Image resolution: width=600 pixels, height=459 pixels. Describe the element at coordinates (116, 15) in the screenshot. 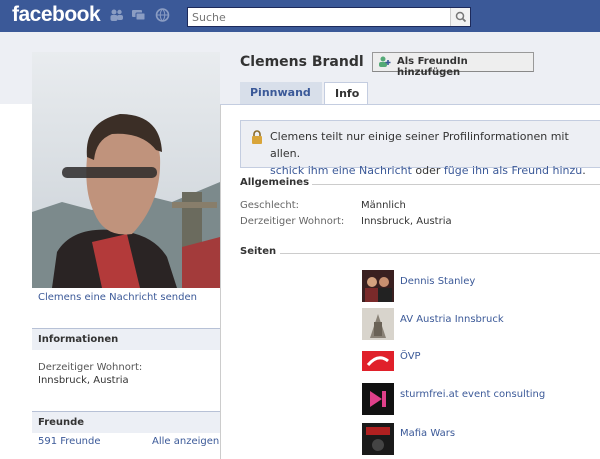

I see `friends-icon` at that location.